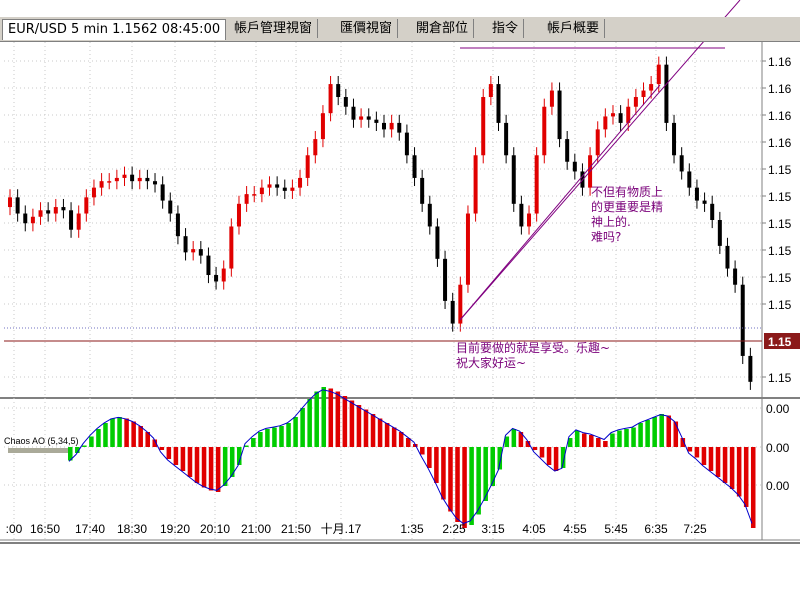  What do you see at coordinates (38, 450) in the screenshot?
I see `ao-scrollbar-handle` at bounding box center [38, 450].